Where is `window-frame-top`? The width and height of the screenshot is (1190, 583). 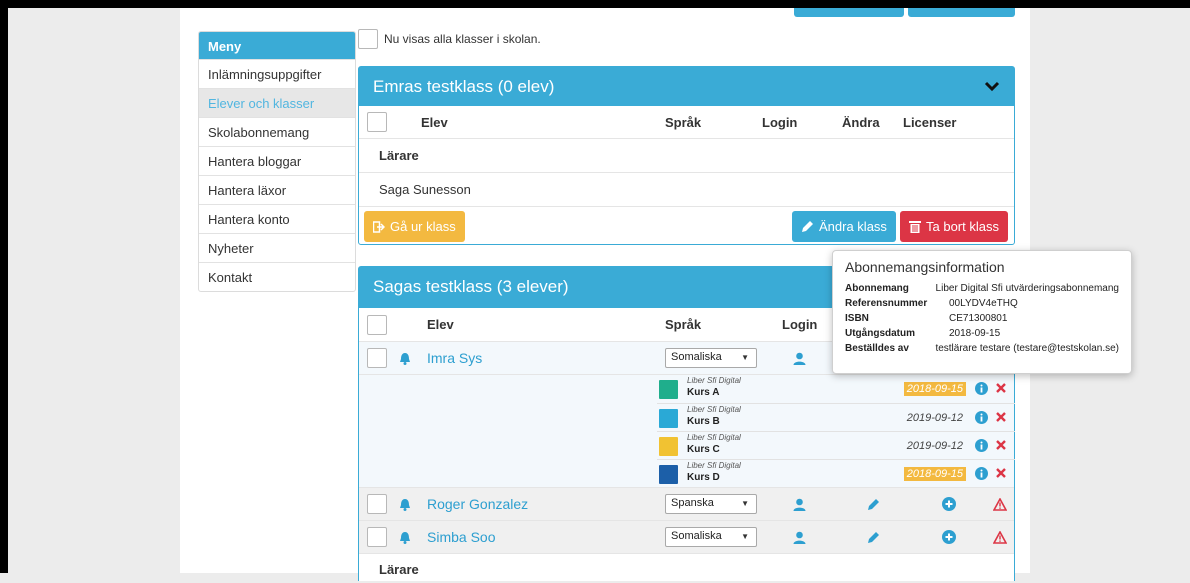 window-frame-top is located at coordinates (595, 4).